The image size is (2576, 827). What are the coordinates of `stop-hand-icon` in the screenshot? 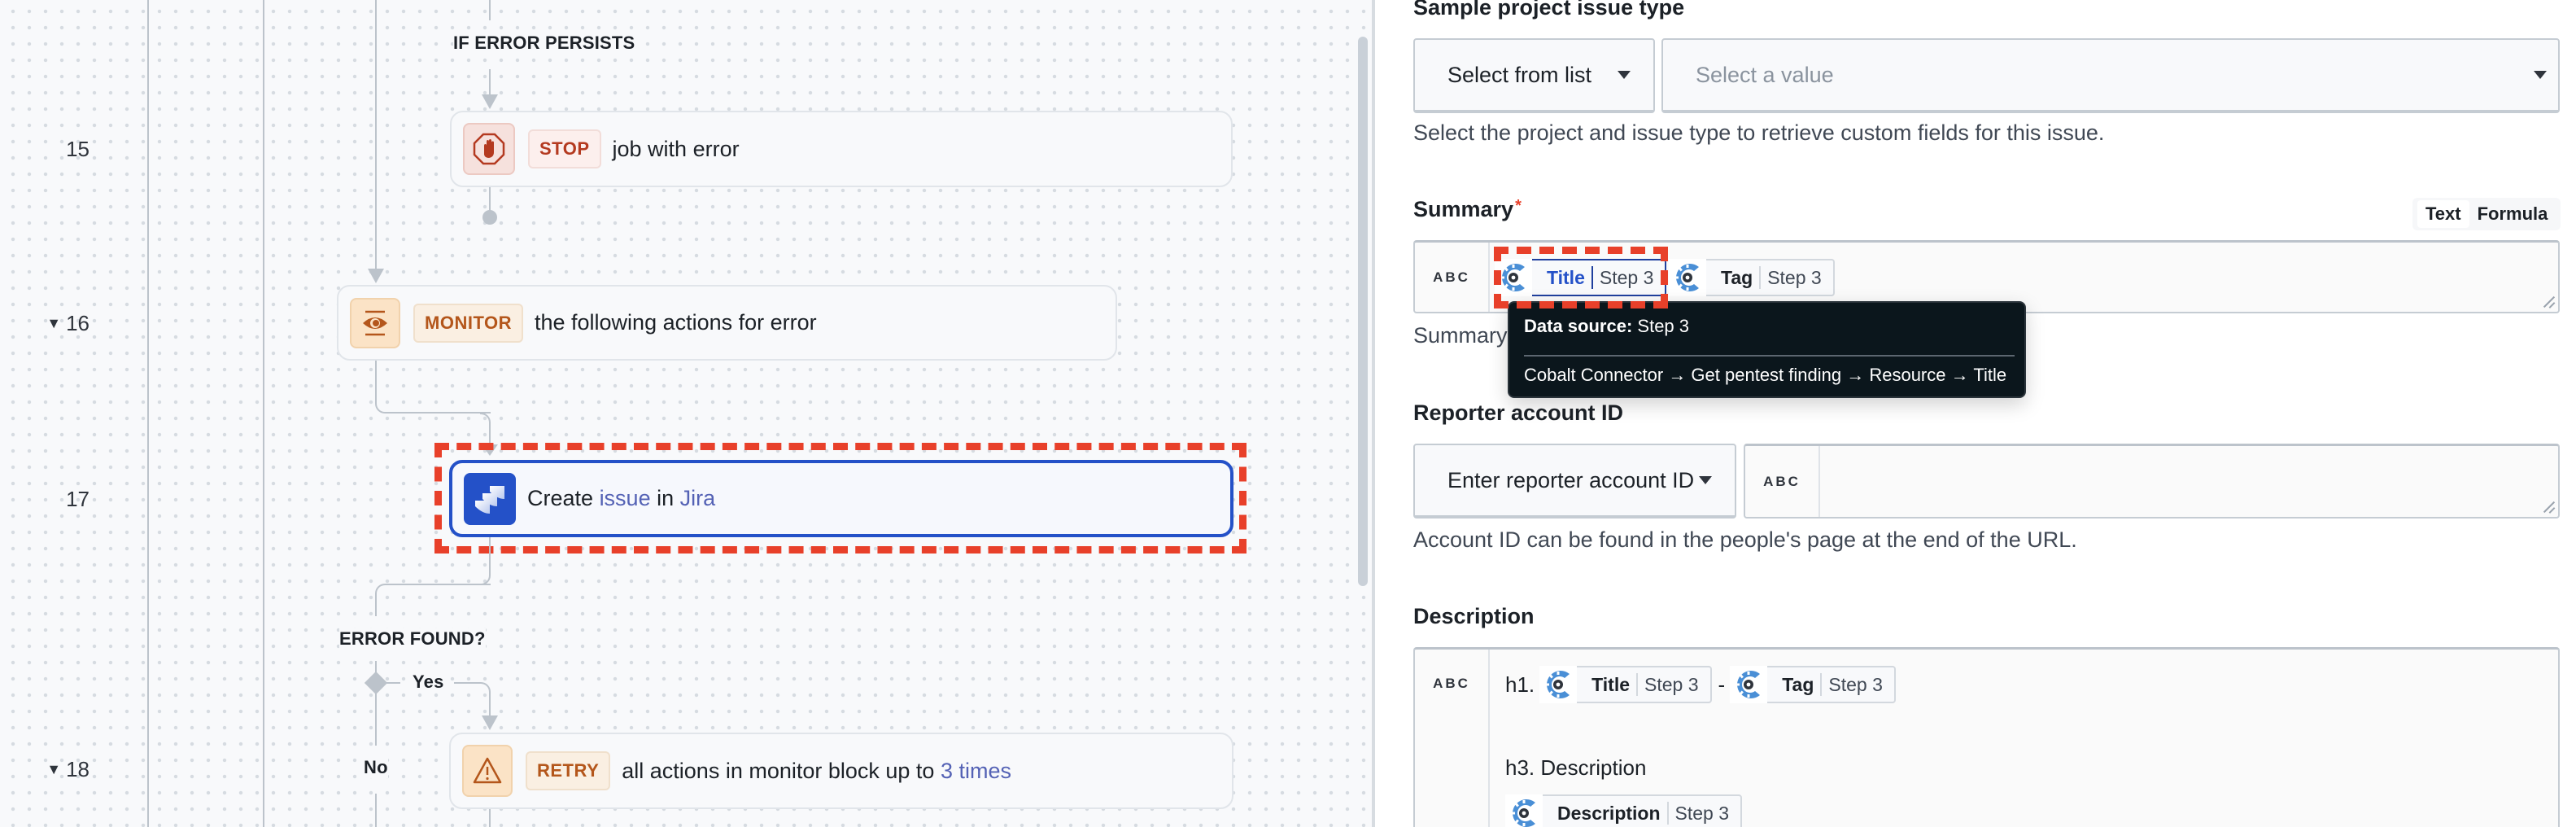 It's located at (489, 149).